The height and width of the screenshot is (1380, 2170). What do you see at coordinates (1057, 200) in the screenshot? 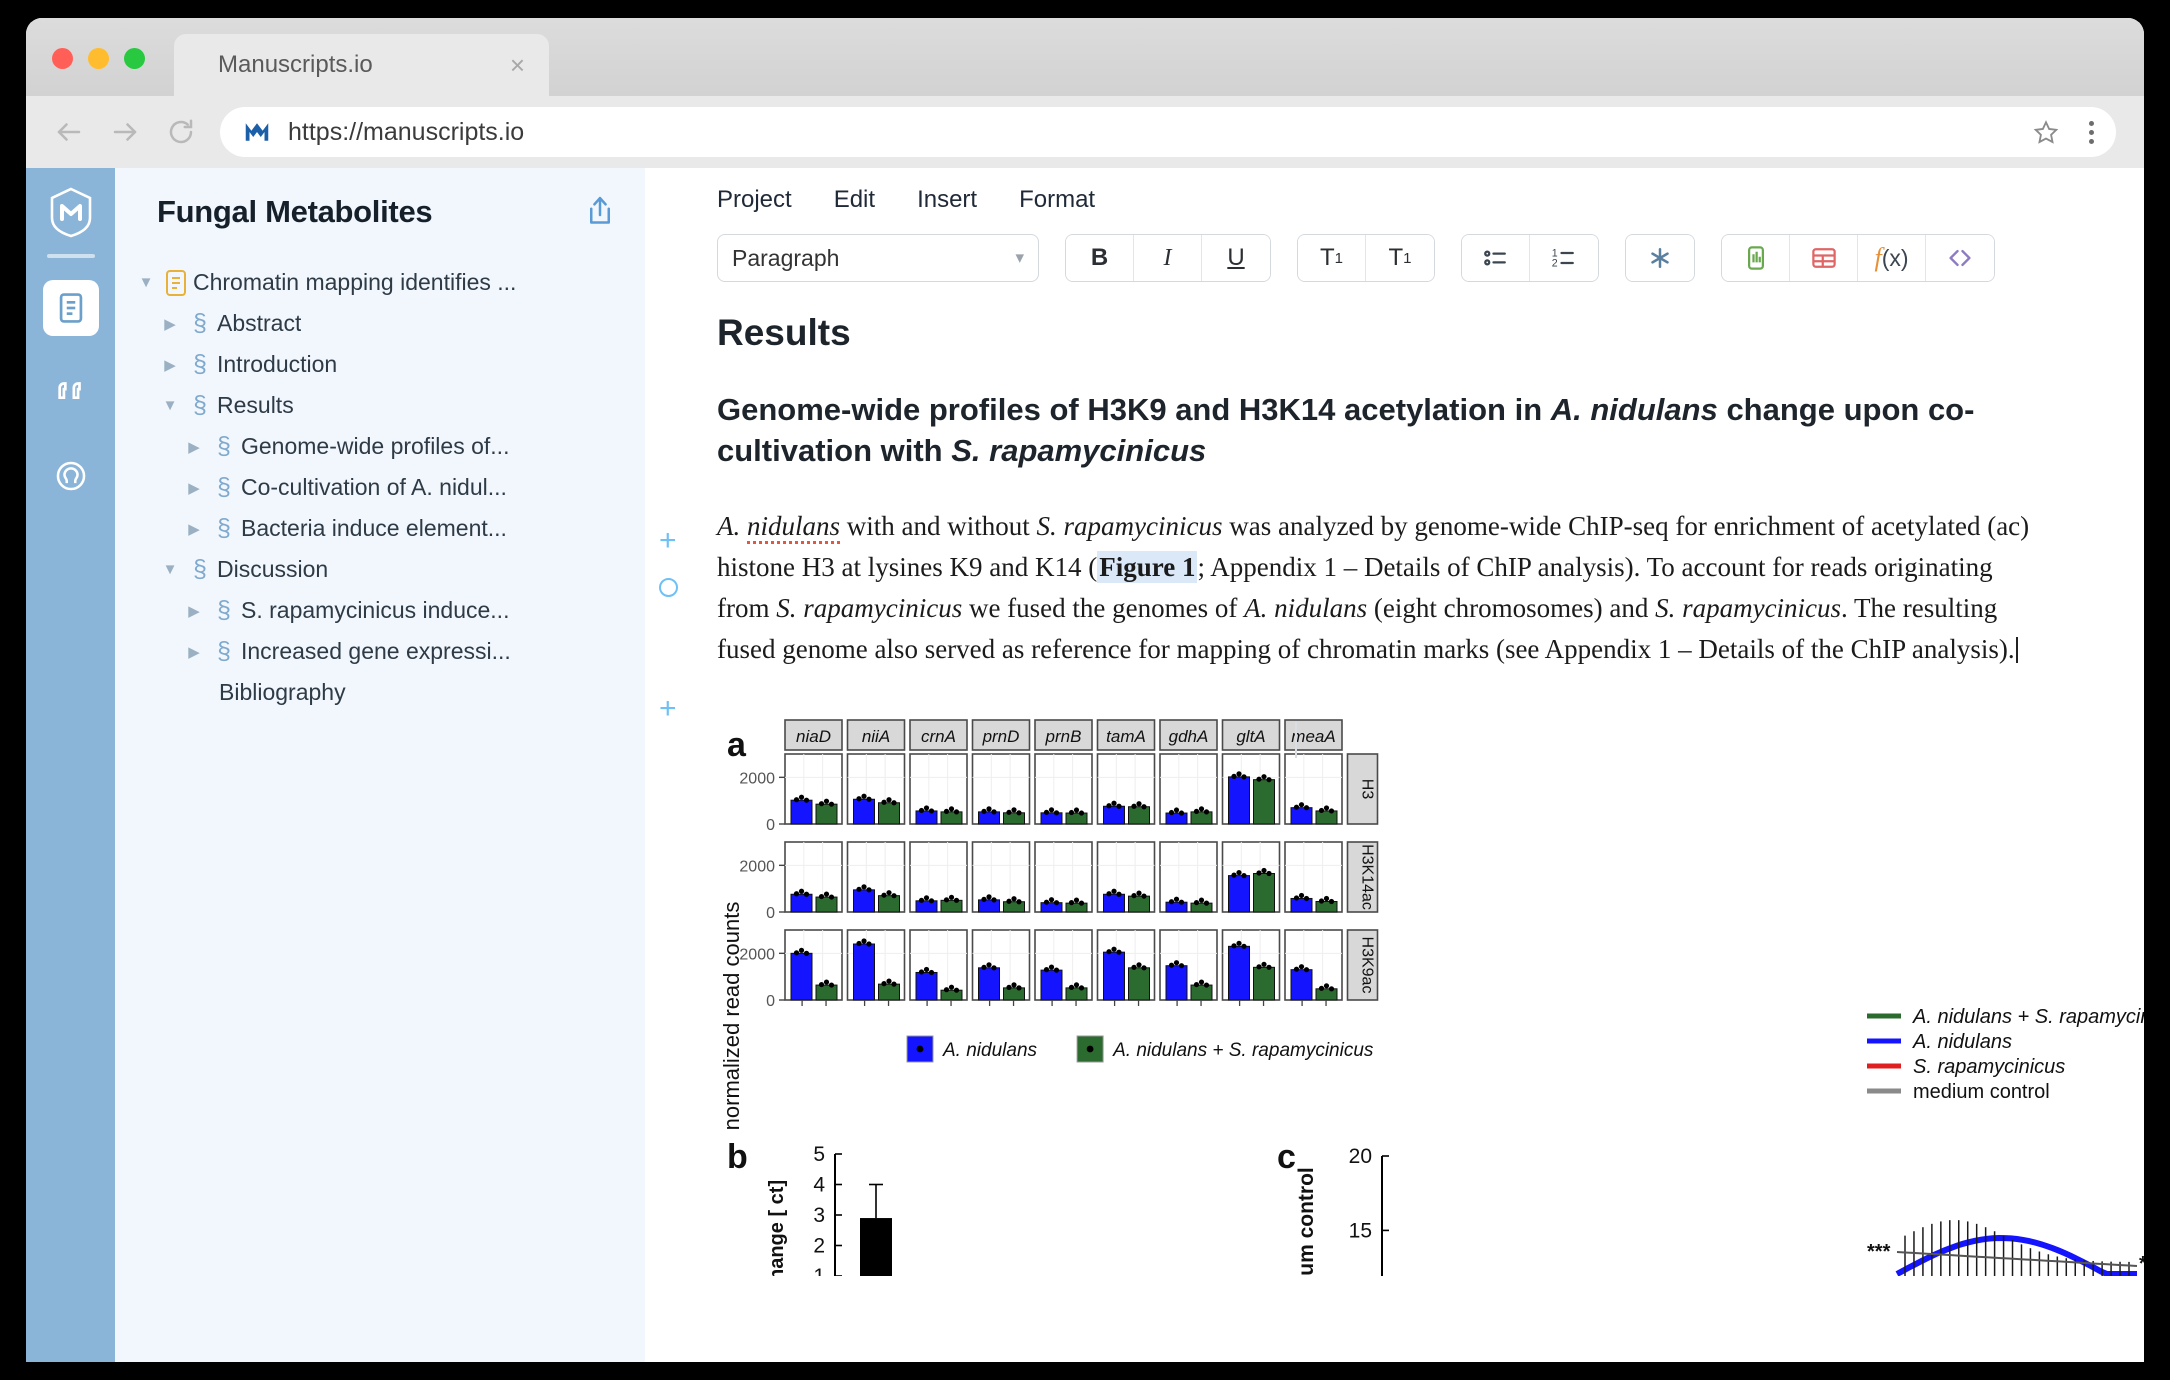
I see `menu-item-format: Format` at bounding box center [1057, 200].